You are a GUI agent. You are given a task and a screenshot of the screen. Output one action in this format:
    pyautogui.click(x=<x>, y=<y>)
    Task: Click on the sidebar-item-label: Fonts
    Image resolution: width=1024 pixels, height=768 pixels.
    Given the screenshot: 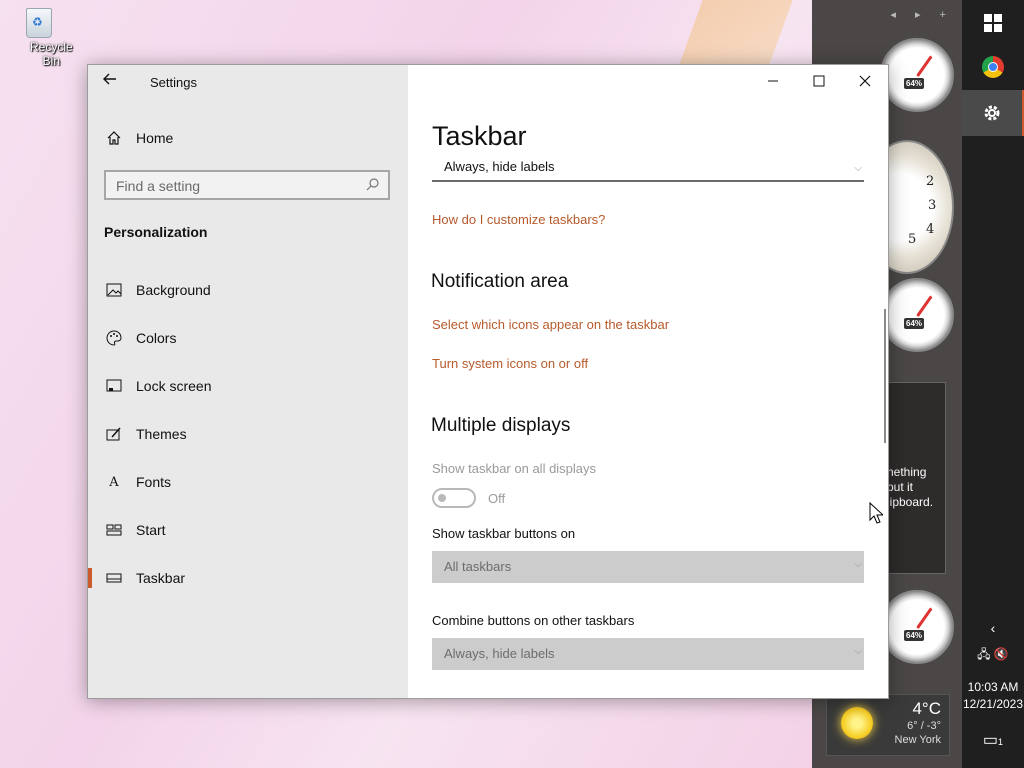 What is the action you would take?
    pyautogui.click(x=154, y=482)
    